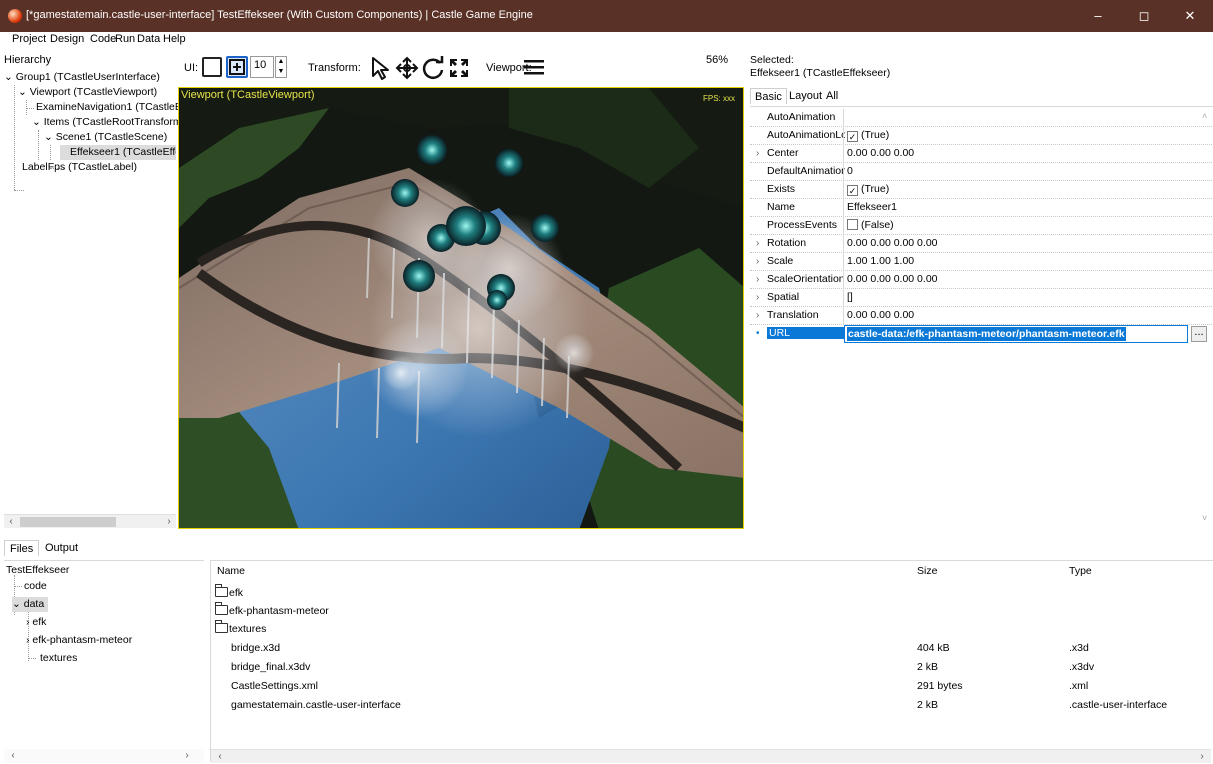  Describe the element at coordinates (711, 687) in the screenshot. I see `file-row: CastleSettings.xml 291 bytes .xml` at that location.